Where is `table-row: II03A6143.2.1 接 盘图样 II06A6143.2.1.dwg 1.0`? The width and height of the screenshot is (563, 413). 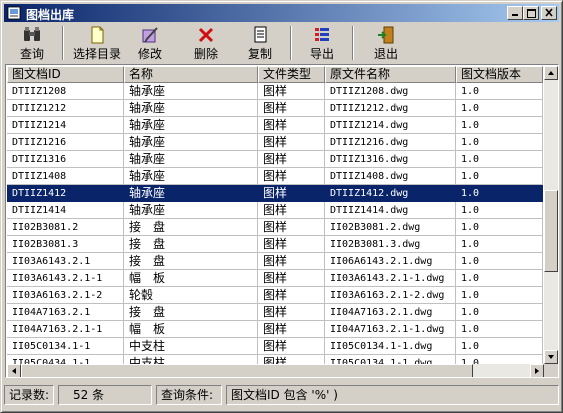
table-row: II03A6143.2.1 接 盘图样 II06A6143.2.1.dwg 1.0 is located at coordinates (275, 261).